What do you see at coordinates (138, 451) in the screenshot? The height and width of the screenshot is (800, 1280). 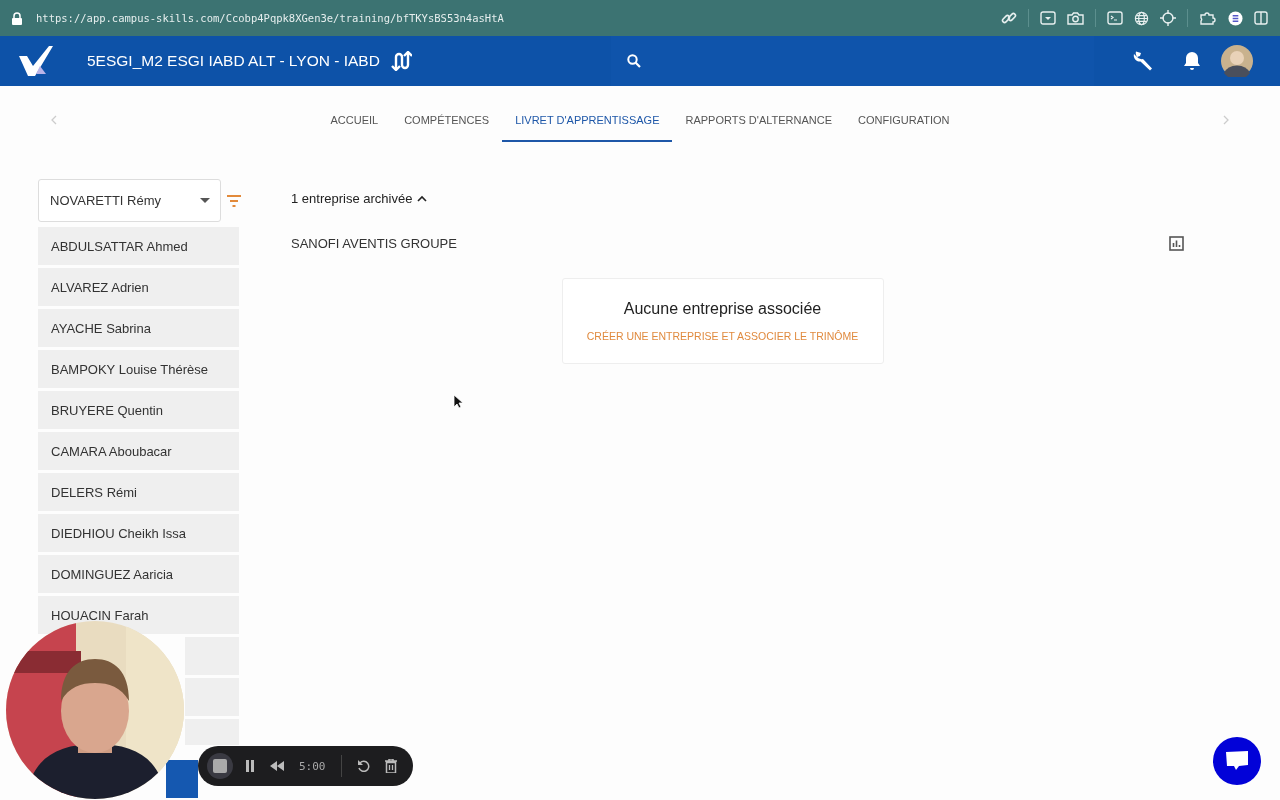 I see `student-list-item: CAMARA Aboubacar` at bounding box center [138, 451].